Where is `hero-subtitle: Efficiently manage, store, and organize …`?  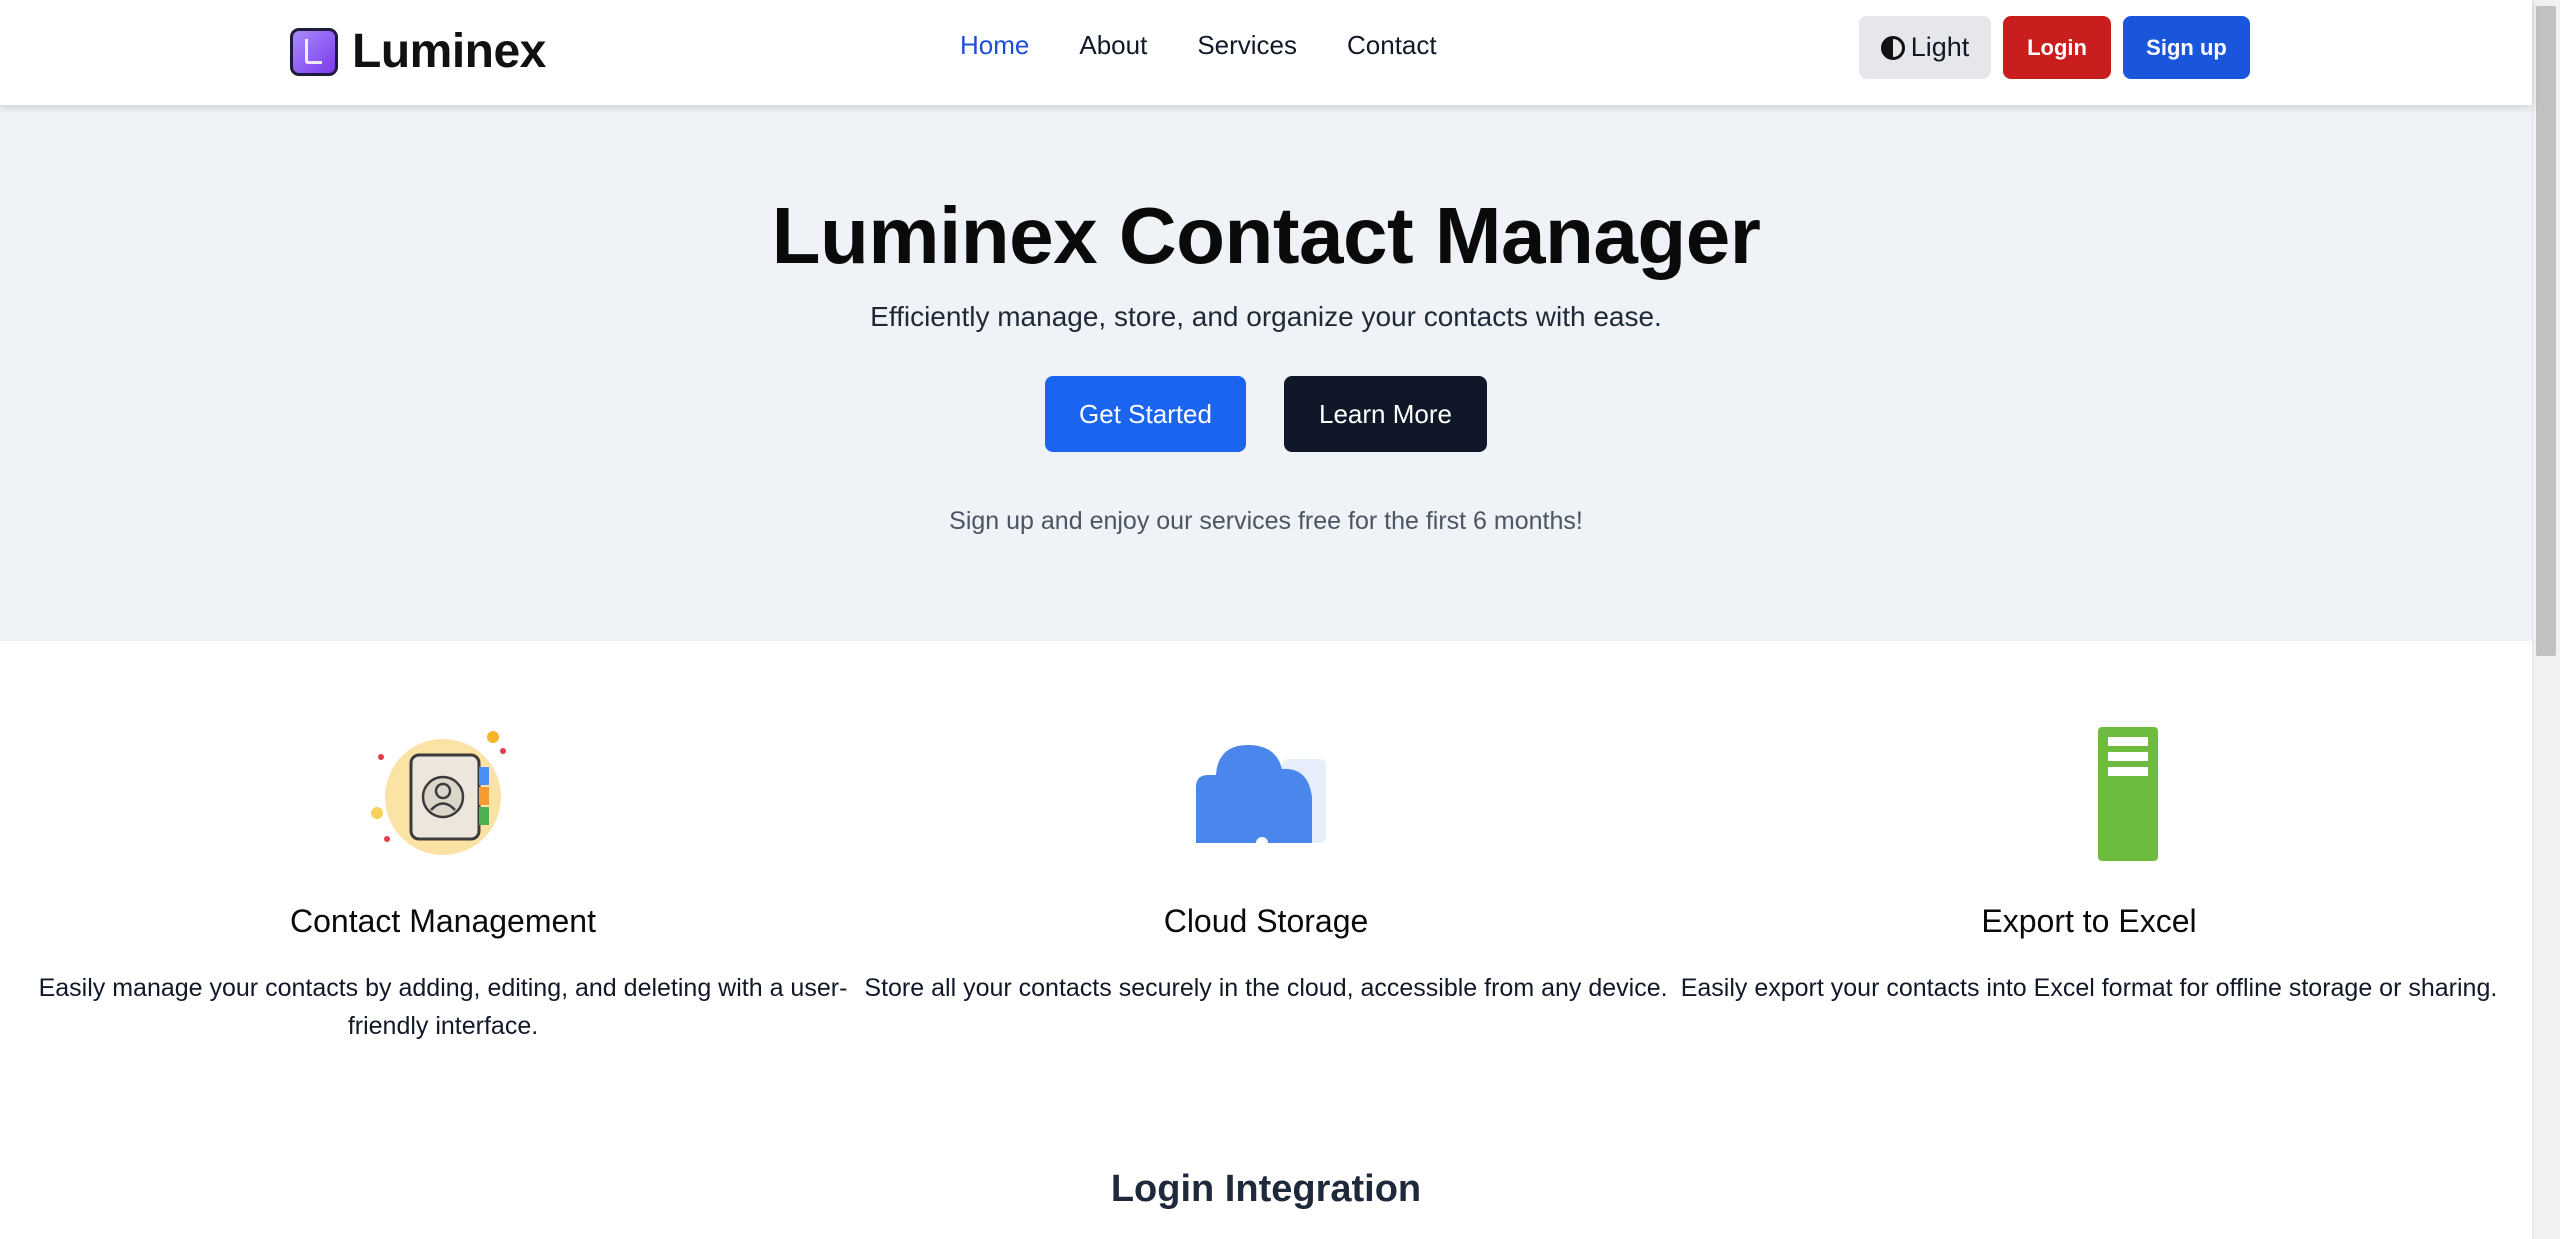
hero-subtitle: Efficiently manage, store, and organize … is located at coordinates (1266, 316).